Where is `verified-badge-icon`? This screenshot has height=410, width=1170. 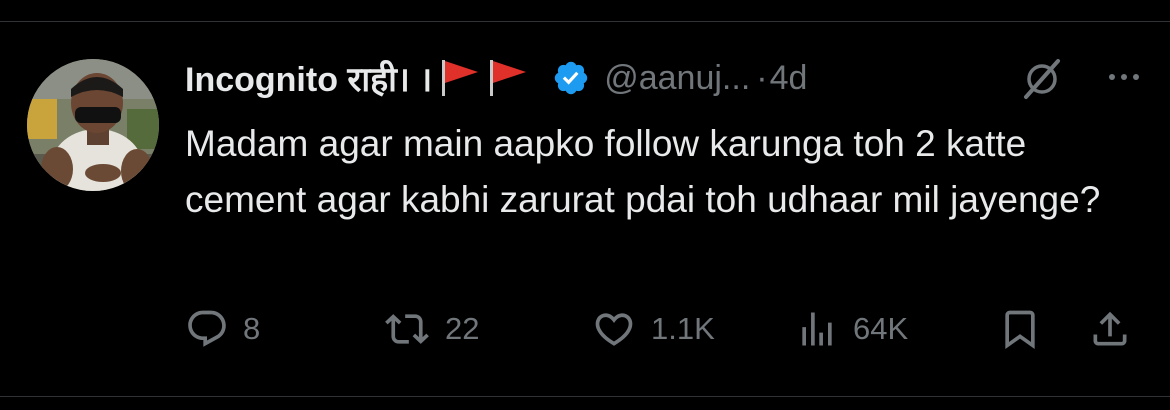 verified-badge-icon is located at coordinates (571, 78).